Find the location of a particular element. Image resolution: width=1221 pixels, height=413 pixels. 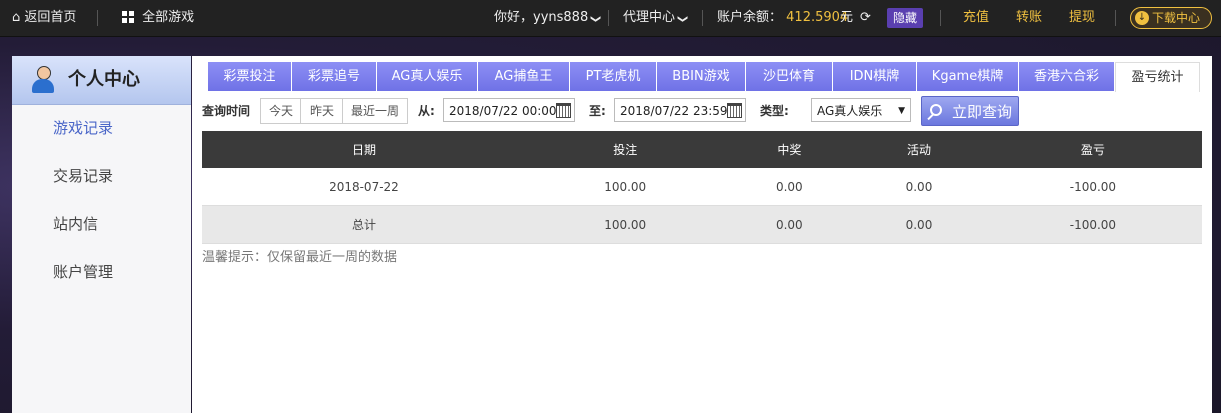

table-header-row: 日期 投注 中奖 活动 盈亏 is located at coordinates (702, 149).